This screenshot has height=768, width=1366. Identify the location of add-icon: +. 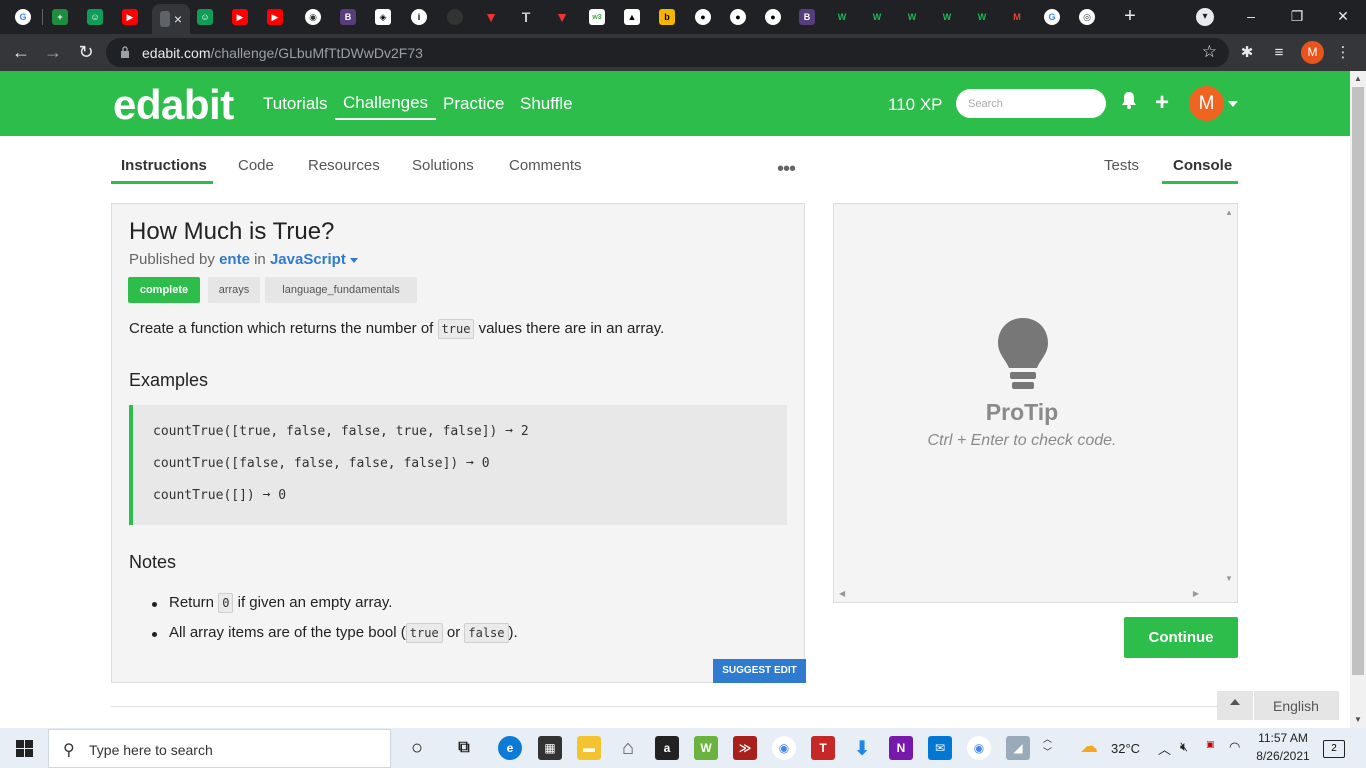
(1162, 103).